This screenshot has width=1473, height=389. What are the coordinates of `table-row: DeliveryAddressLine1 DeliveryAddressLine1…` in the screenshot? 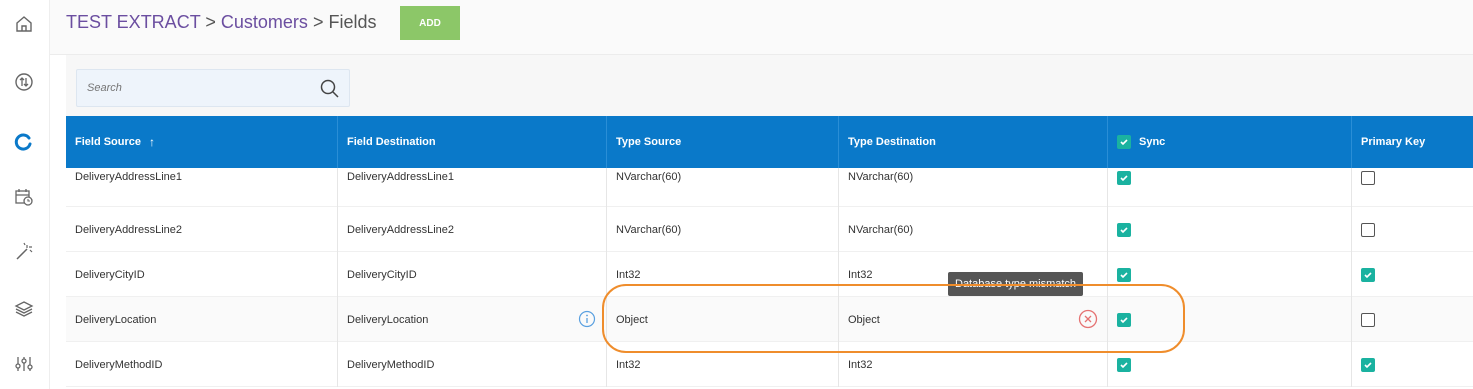 It's located at (769, 187).